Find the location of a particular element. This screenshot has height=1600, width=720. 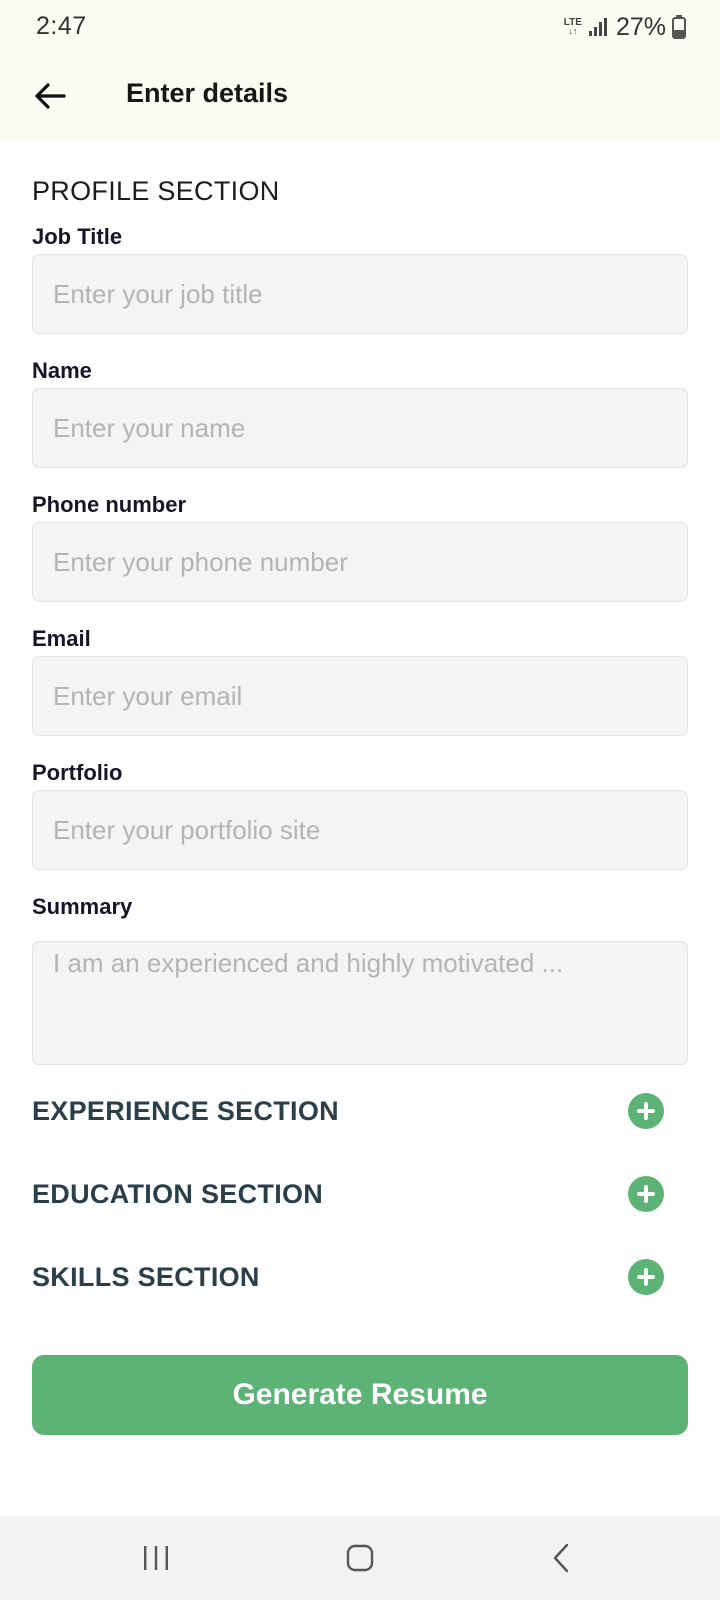

back-button is located at coordinates (50, 96).